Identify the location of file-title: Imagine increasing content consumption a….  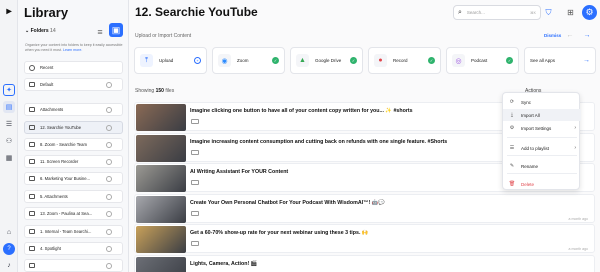
(319, 142).